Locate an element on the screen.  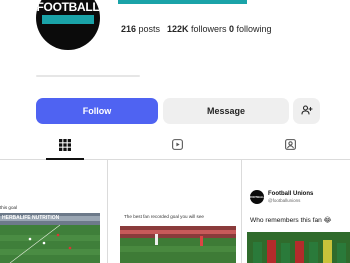
pitch-board-text: HERBALIFE NUTRITION is located at coordinates (31, 218).